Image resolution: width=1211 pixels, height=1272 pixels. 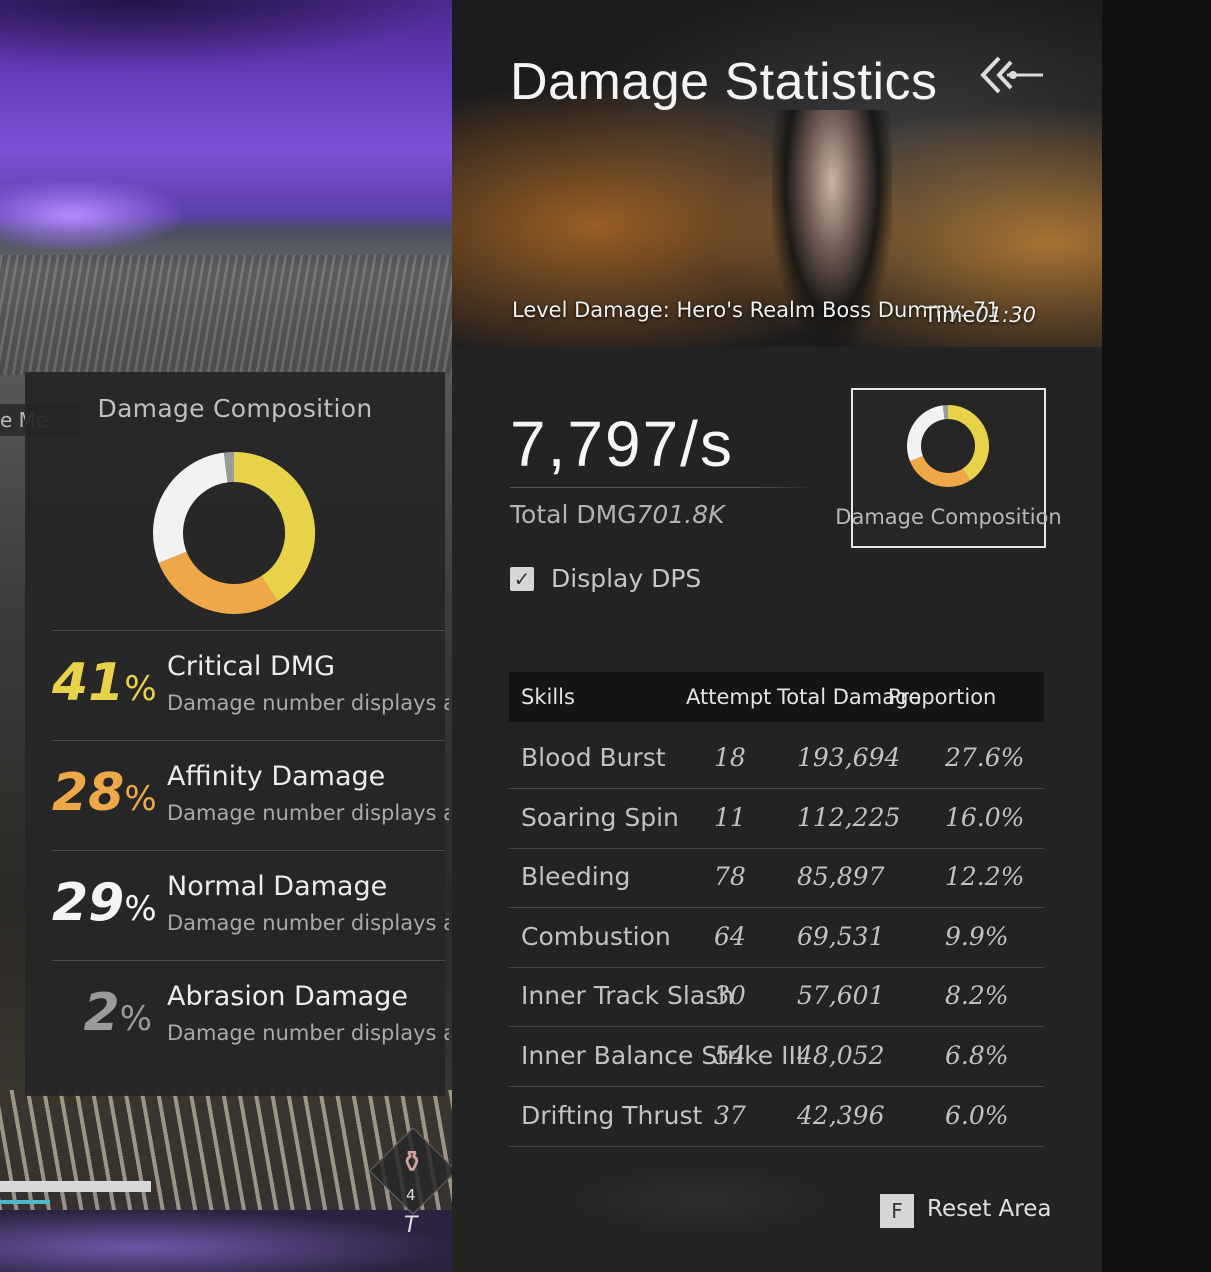 What do you see at coordinates (75, 1186) in the screenshot?
I see `health-bar` at bounding box center [75, 1186].